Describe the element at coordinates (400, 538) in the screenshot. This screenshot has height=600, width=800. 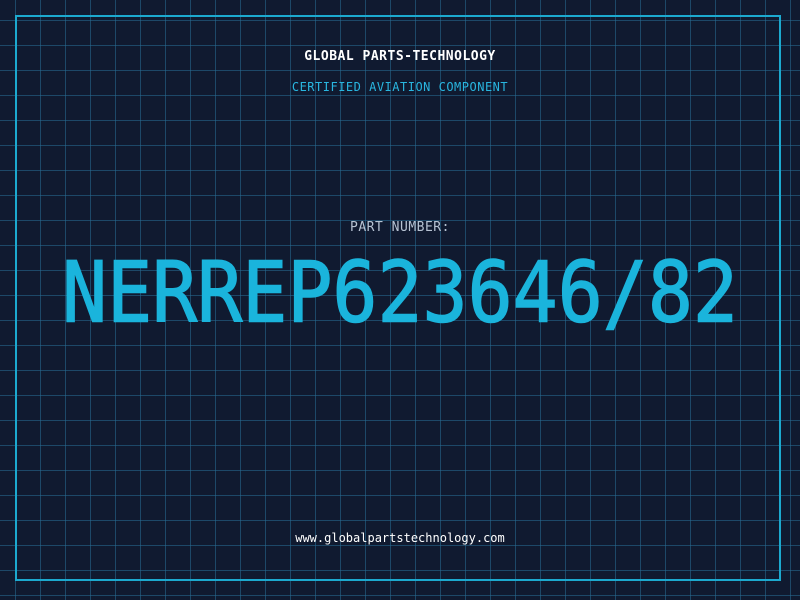
I see `website-url: www.globalpartstechnology.com` at that location.